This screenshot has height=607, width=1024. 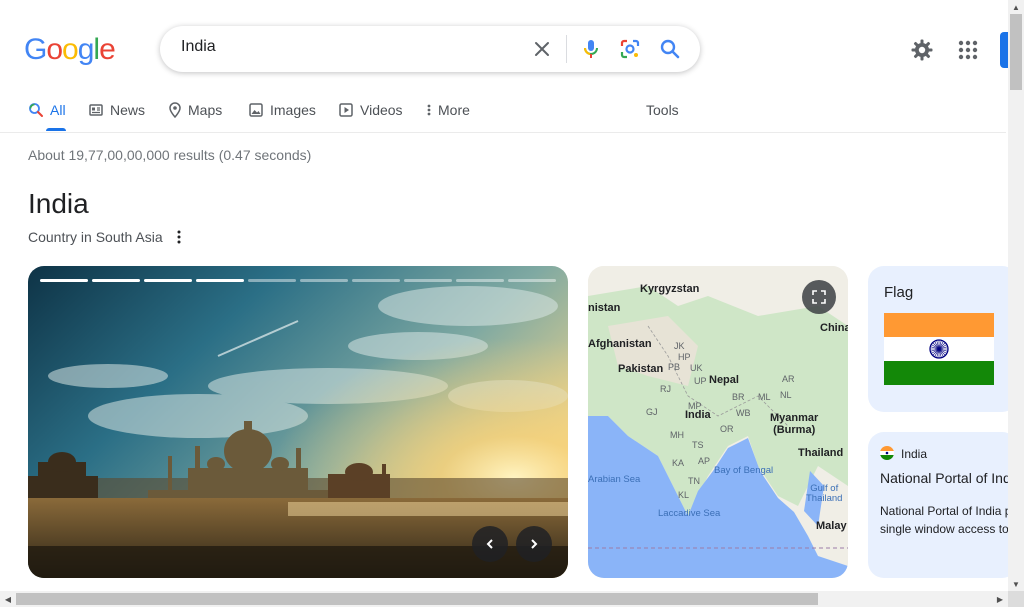 What do you see at coordinates (665, 389) in the screenshot?
I see `map-state-label: RJ` at bounding box center [665, 389].